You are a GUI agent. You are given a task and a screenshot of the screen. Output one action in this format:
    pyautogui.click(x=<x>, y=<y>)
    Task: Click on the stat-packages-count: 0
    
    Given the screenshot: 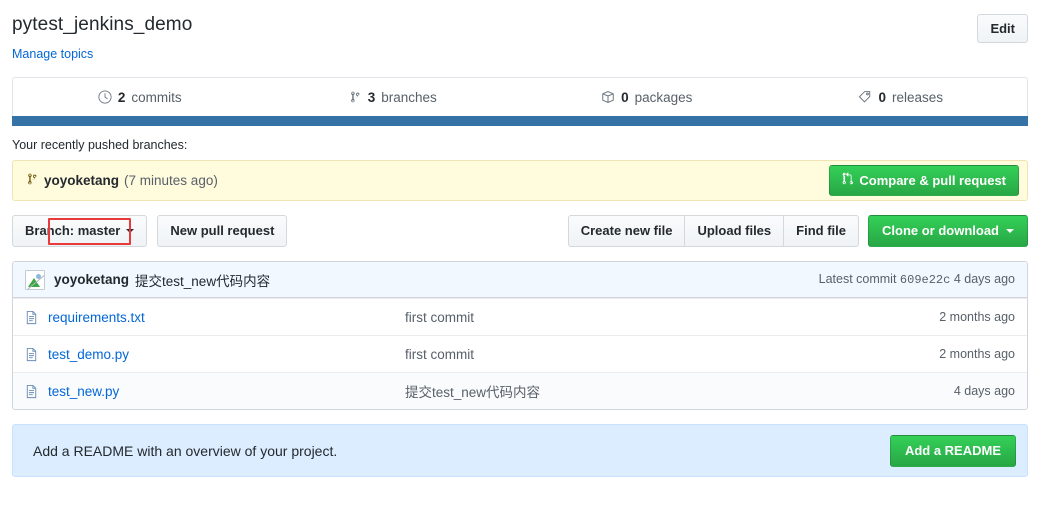 What is the action you would take?
    pyautogui.click(x=625, y=97)
    